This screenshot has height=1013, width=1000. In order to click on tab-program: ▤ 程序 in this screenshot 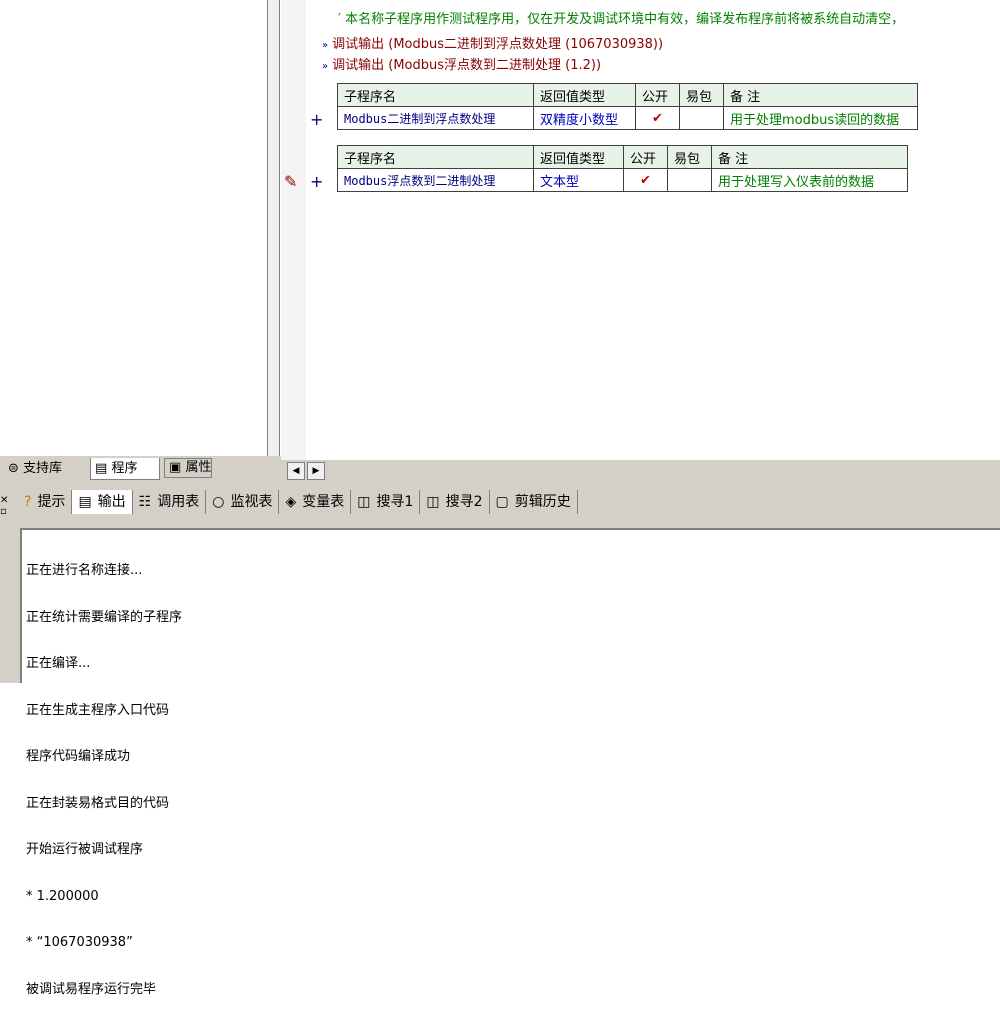, I will do `click(125, 469)`.